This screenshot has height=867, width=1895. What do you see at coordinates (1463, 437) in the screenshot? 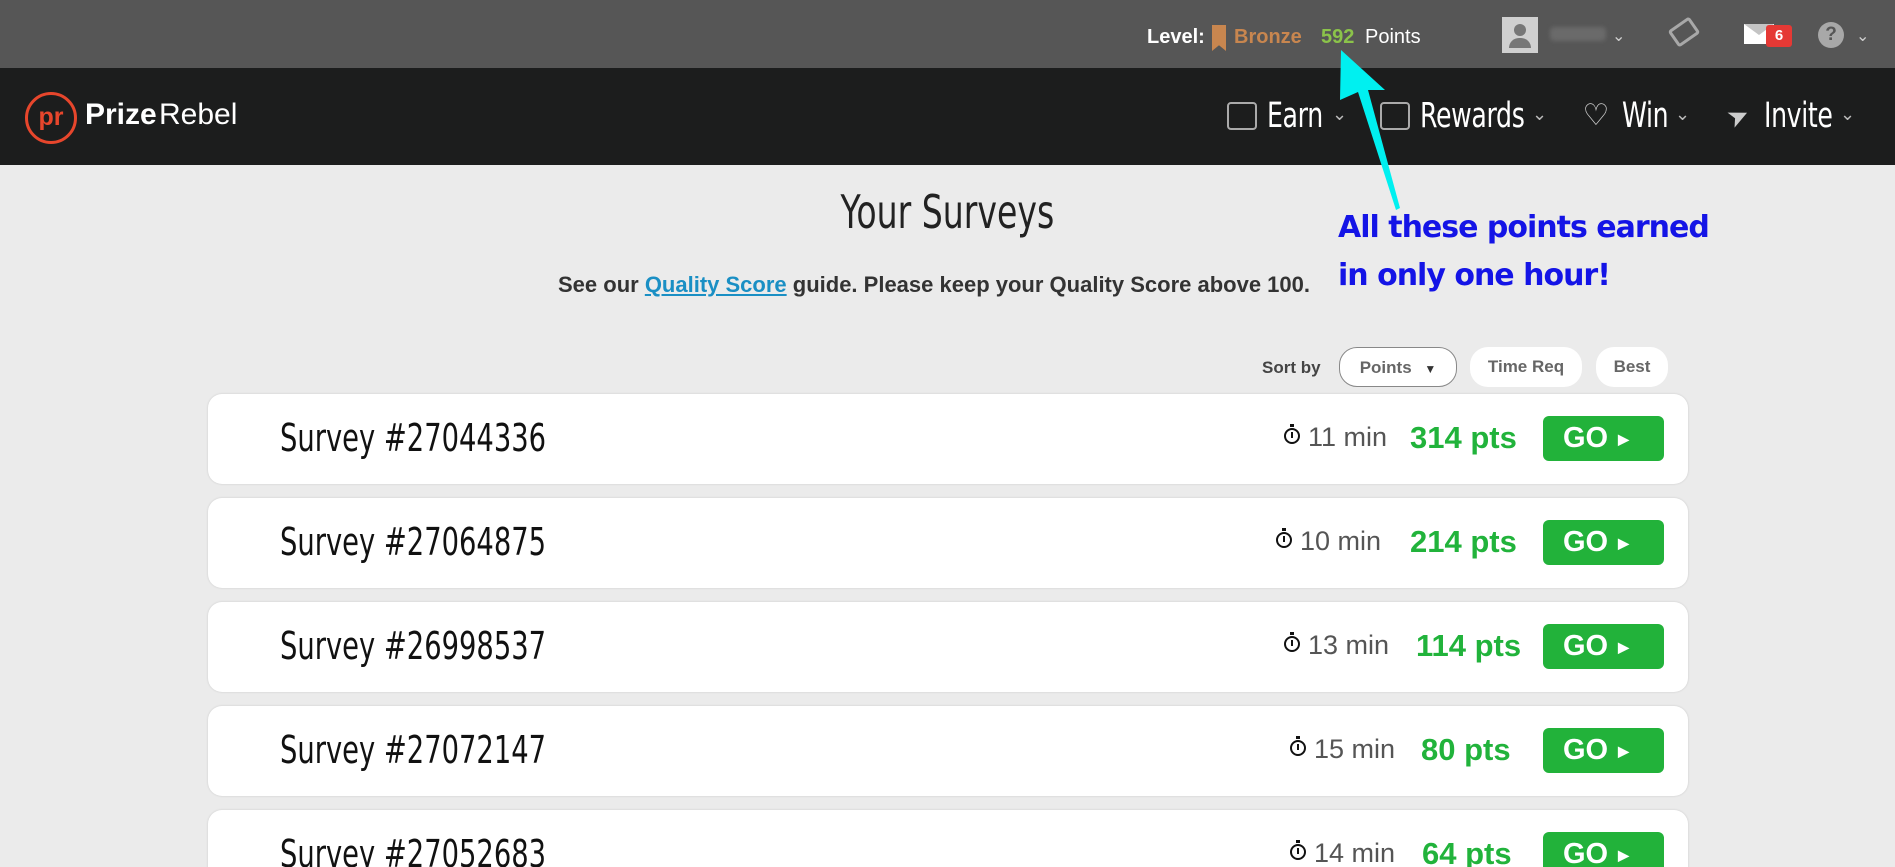
I see `survey-points: 314 pts` at bounding box center [1463, 437].